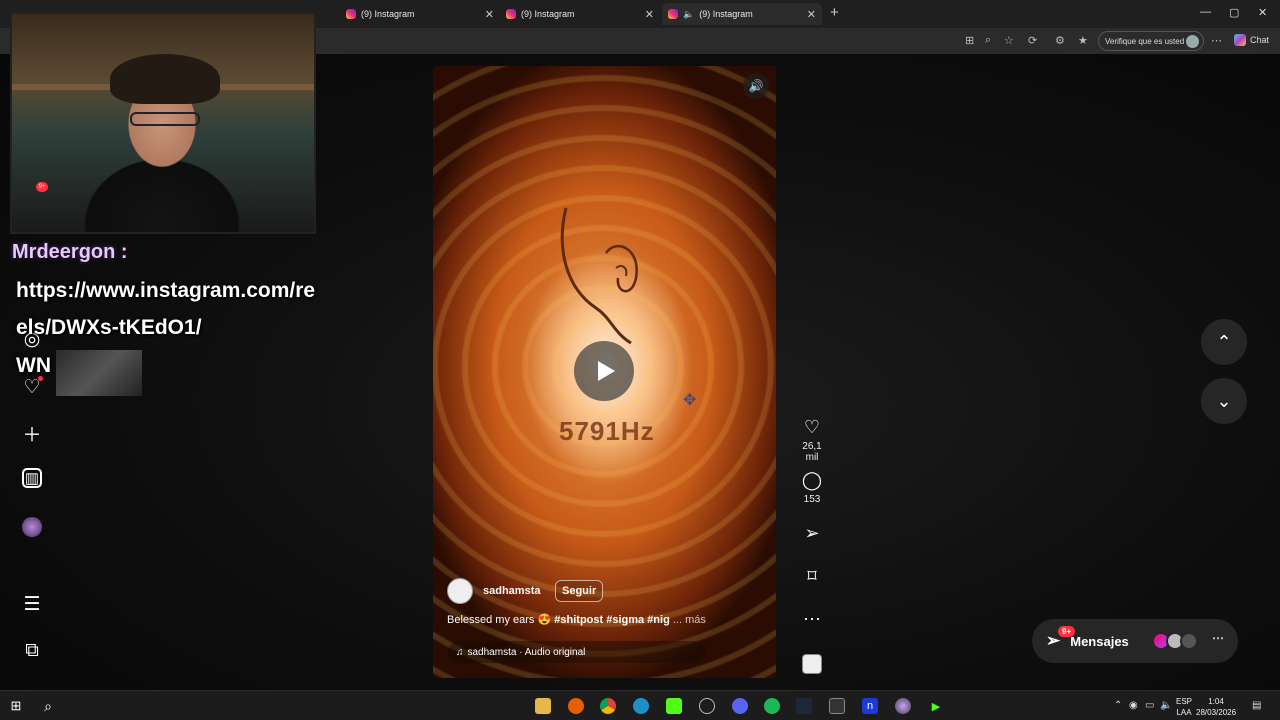 The image size is (1280, 720). Describe the element at coordinates (511, 591) in the screenshot. I see `reel-owner-name: sadhamsta` at that location.